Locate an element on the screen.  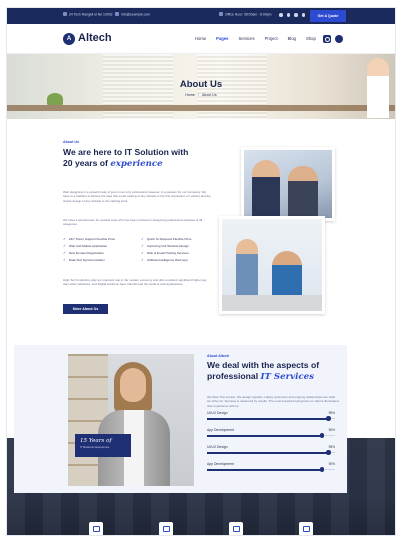
address-info: 24 Tech Rangeli el Ne 10002 is located at coordinates (87, 14).